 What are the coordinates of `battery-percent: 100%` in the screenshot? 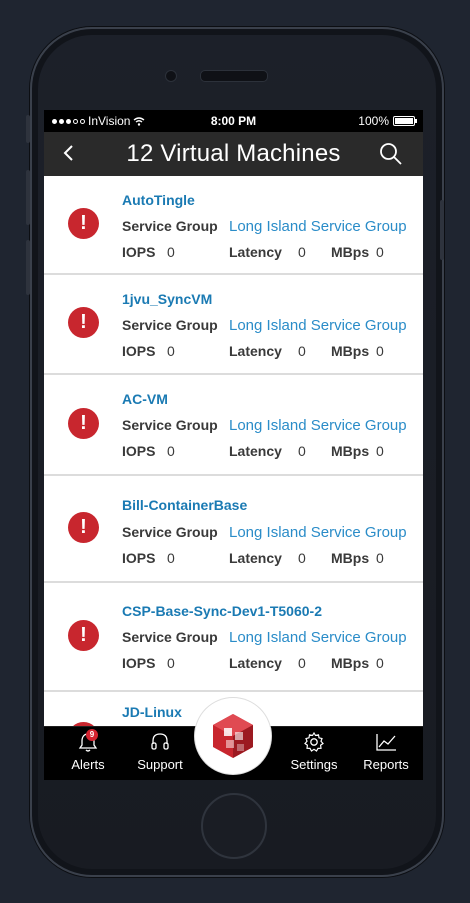 It's located at (373, 121).